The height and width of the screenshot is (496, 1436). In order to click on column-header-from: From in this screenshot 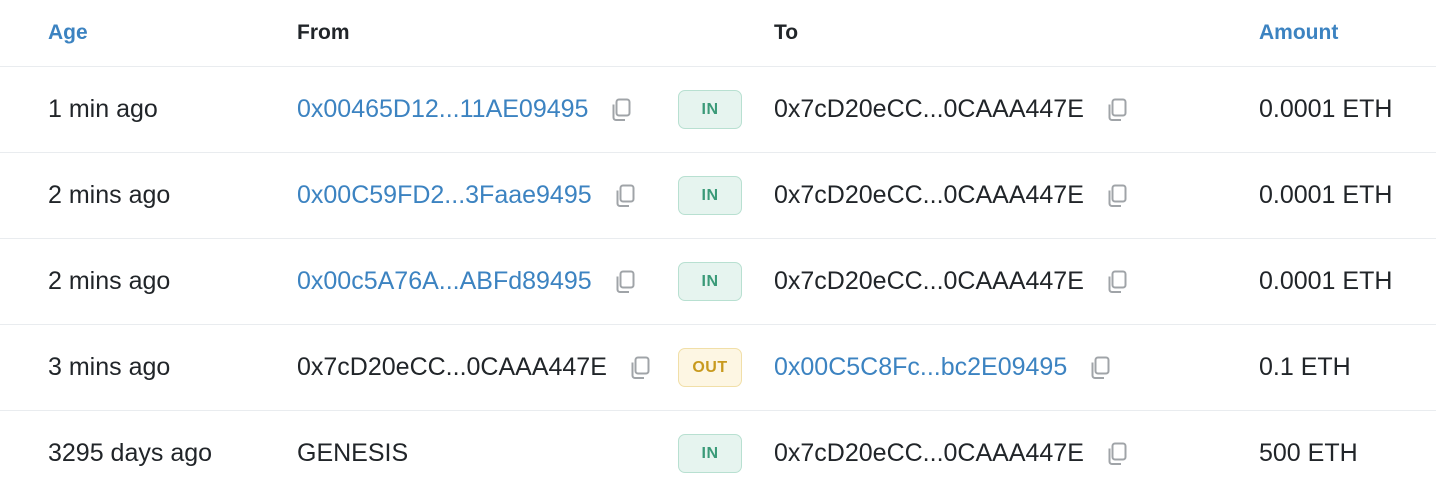, I will do `click(323, 32)`.